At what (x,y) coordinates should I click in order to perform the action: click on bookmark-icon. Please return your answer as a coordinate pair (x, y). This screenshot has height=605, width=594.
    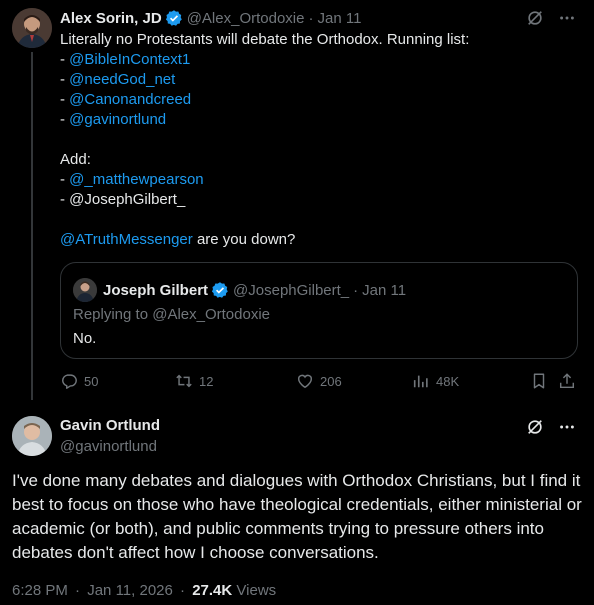
    Looking at the image, I should click on (539, 381).